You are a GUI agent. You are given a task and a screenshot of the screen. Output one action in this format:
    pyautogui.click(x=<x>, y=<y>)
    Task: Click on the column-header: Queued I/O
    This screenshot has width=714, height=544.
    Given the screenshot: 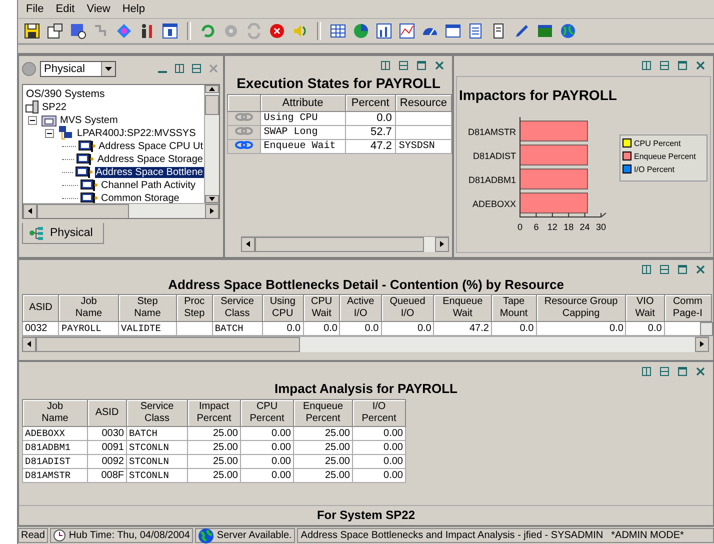 What is the action you would take?
    pyautogui.click(x=407, y=308)
    